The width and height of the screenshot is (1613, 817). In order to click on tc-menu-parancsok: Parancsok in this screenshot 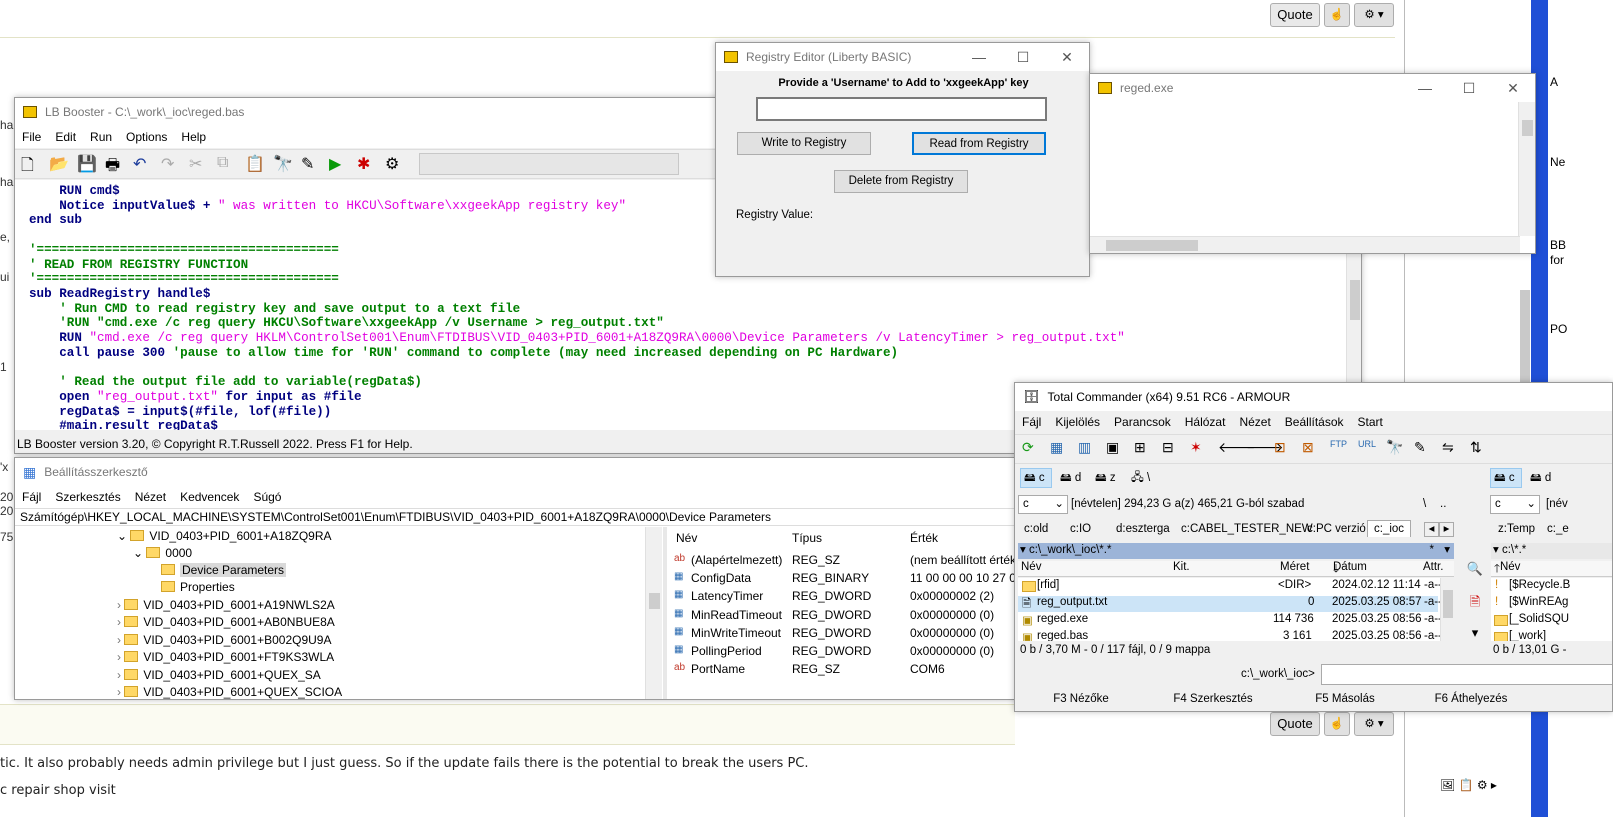, I will do `click(1142, 422)`.